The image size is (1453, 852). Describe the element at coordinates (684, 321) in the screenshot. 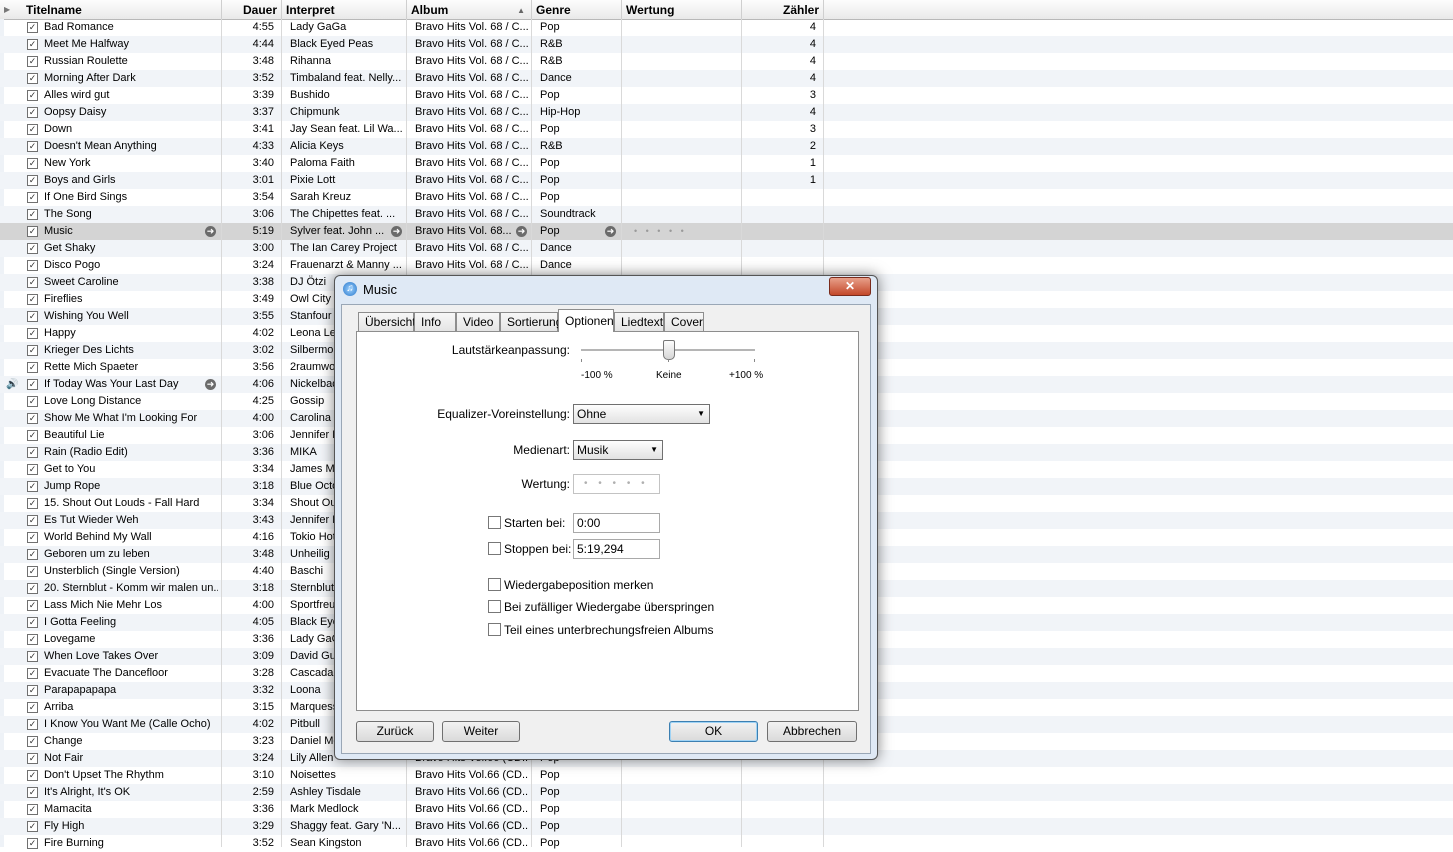

I see `tab-artwork: Cover` at that location.